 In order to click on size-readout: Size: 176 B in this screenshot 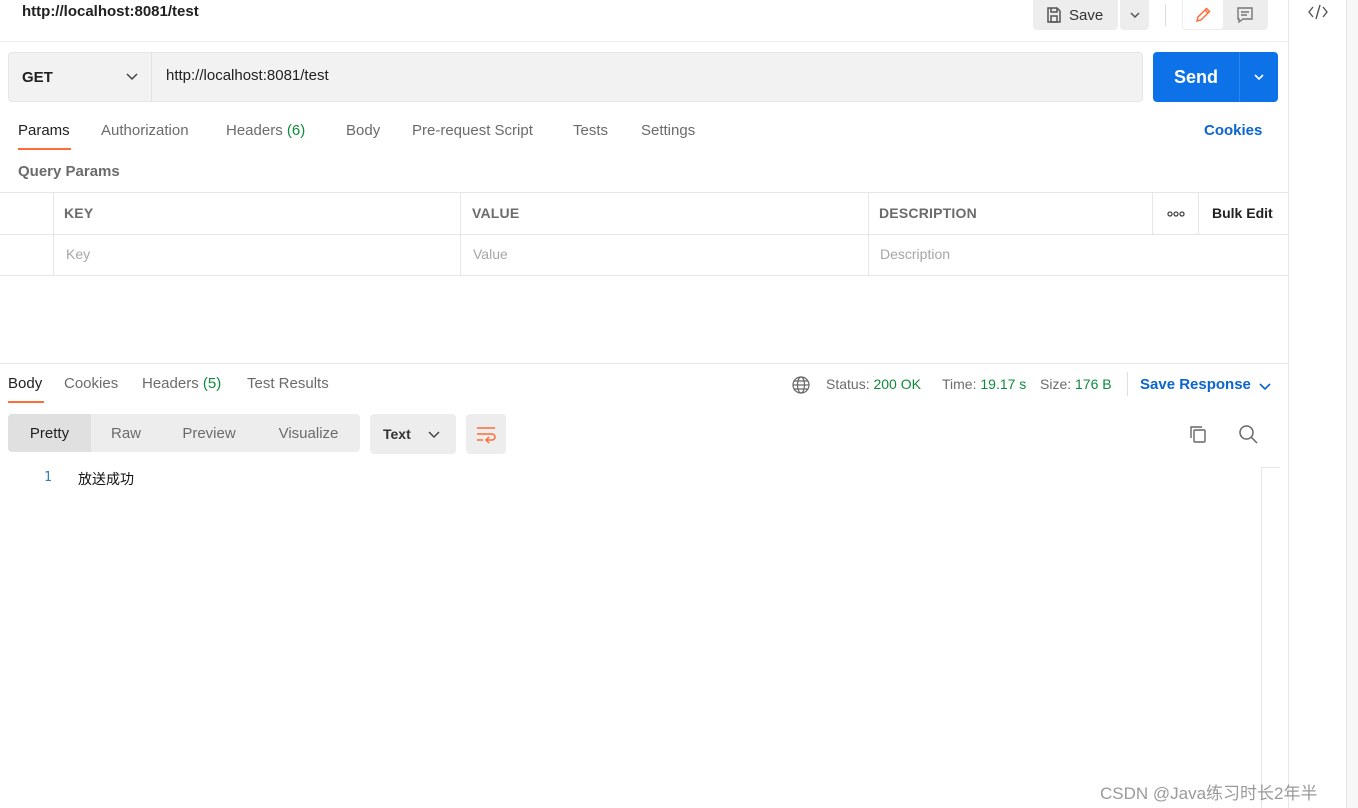, I will do `click(1076, 384)`.